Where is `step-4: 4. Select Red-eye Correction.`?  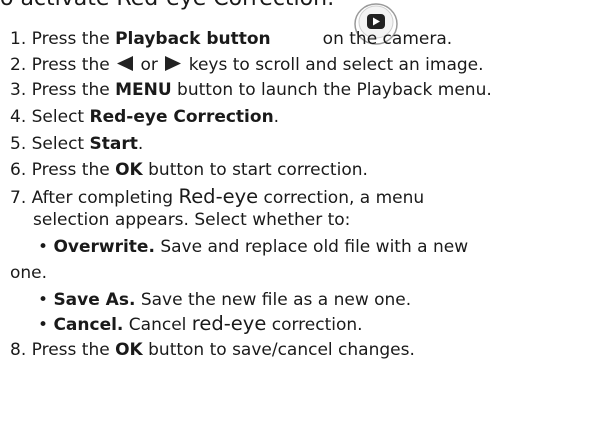
step-4: 4. Select Red-eye Correction. is located at coordinates (145, 117).